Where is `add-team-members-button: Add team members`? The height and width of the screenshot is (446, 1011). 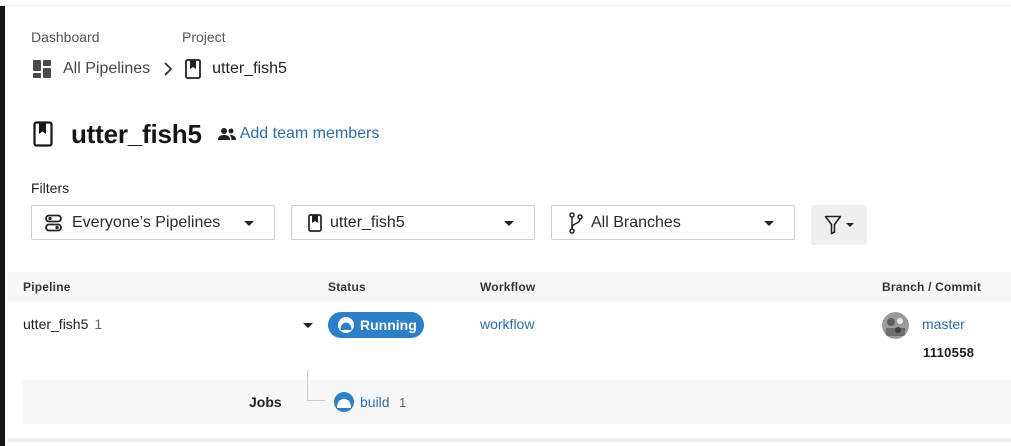 add-team-members-button: Add team members is located at coordinates (298, 134).